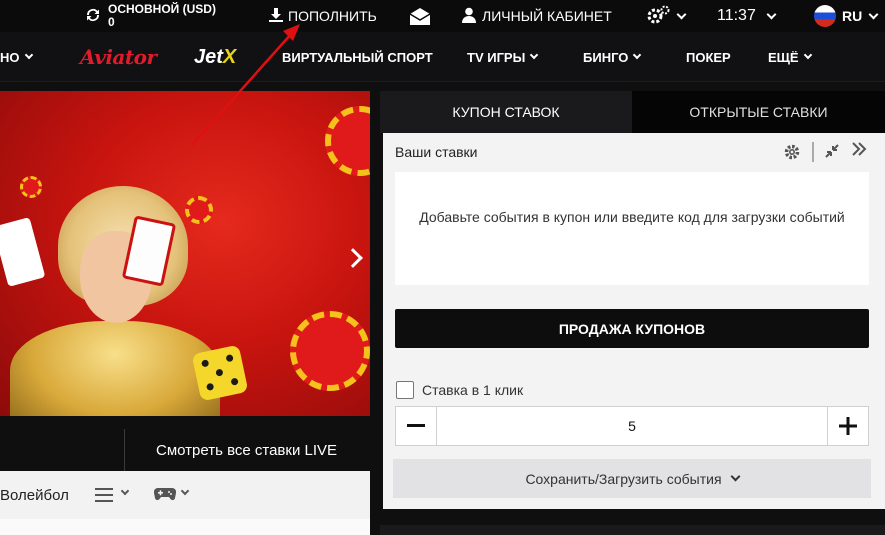 The width and height of the screenshot is (885, 535). Describe the element at coordinates (832, 152) in the screenshot. I see `compress-icon` at that location.